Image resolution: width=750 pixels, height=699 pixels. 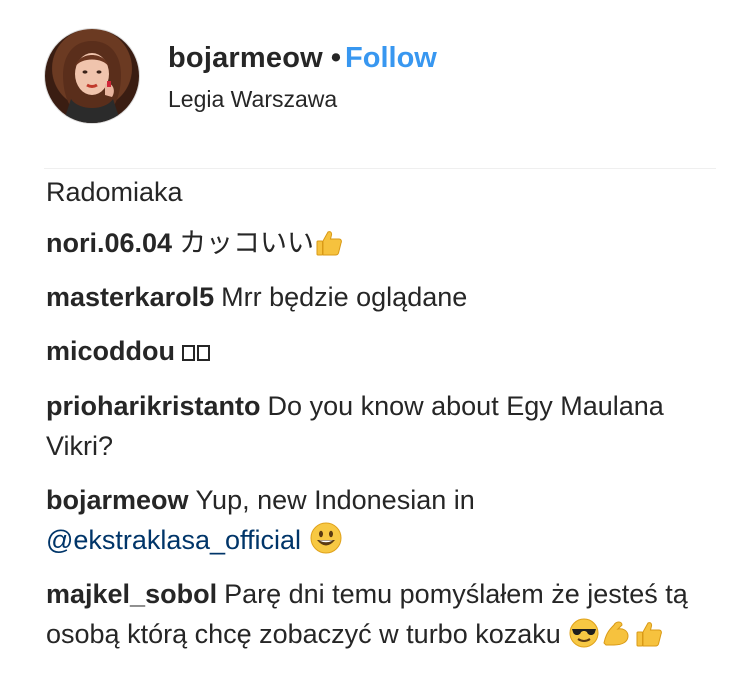 I want to click on location-link: Legia Warszawa, so click(x=252, y=99).